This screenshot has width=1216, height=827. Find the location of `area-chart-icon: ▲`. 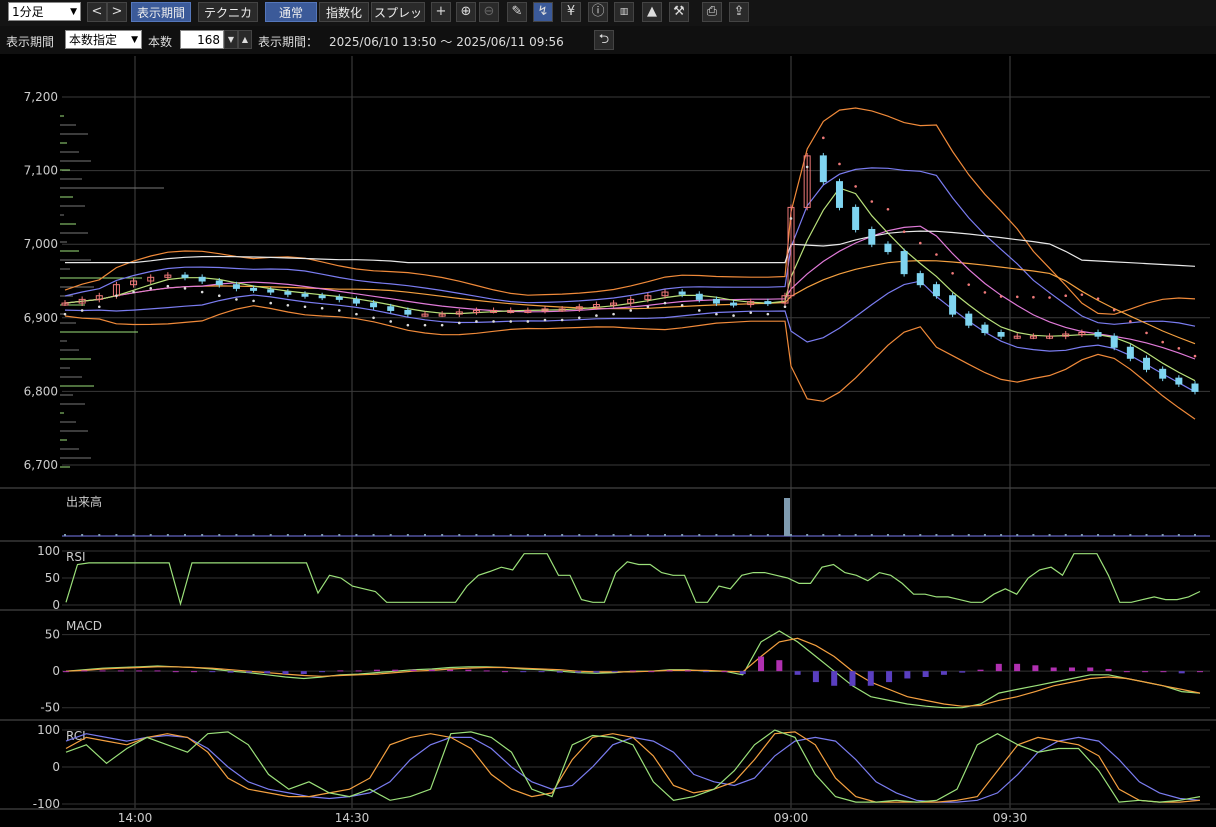

area-chart-icon: ▲ is located at coordinates (652, 12).